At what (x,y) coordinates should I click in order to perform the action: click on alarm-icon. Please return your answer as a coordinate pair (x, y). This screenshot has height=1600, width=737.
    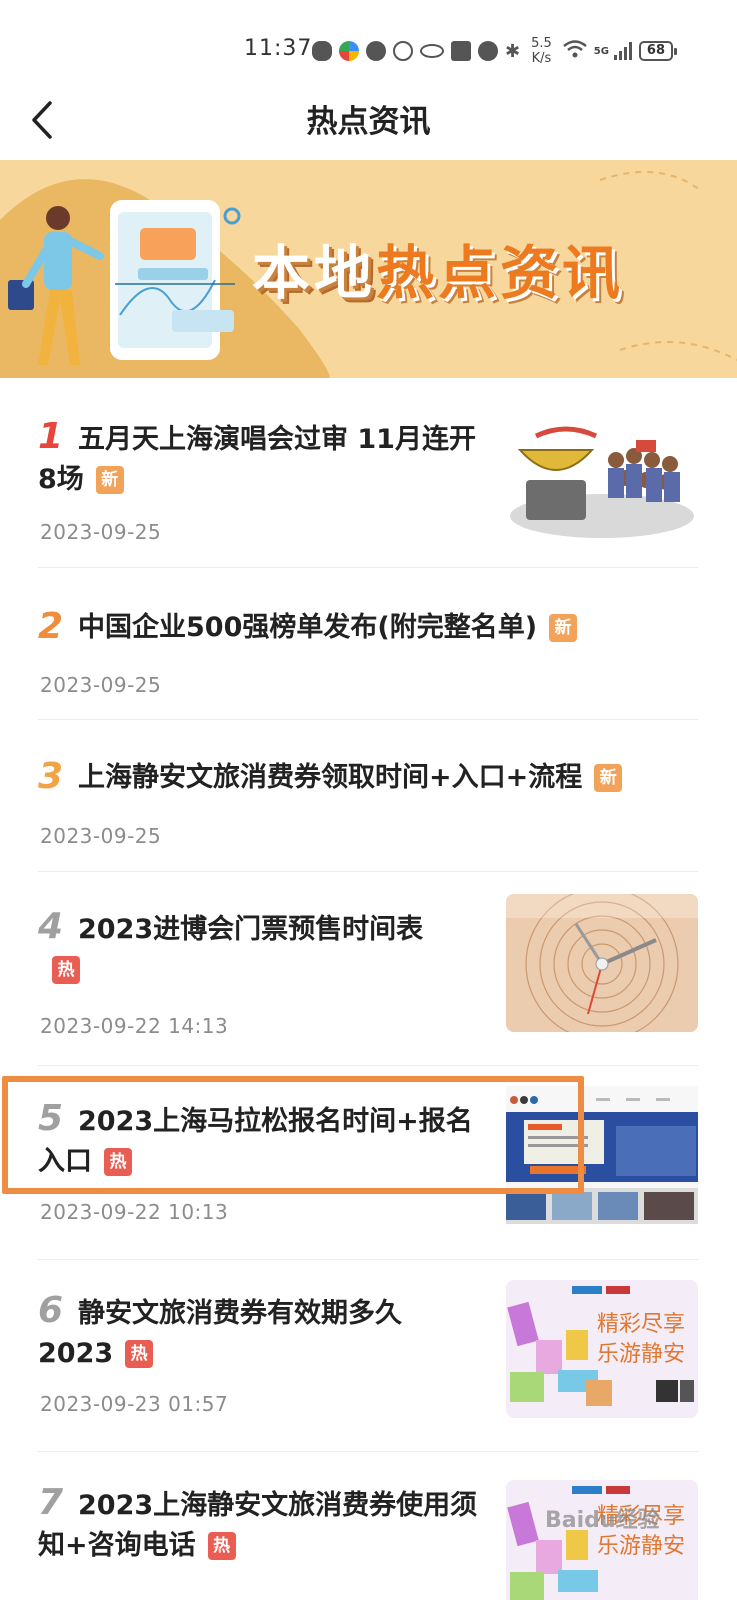
    Looking at the image, I should click on (488, 51).